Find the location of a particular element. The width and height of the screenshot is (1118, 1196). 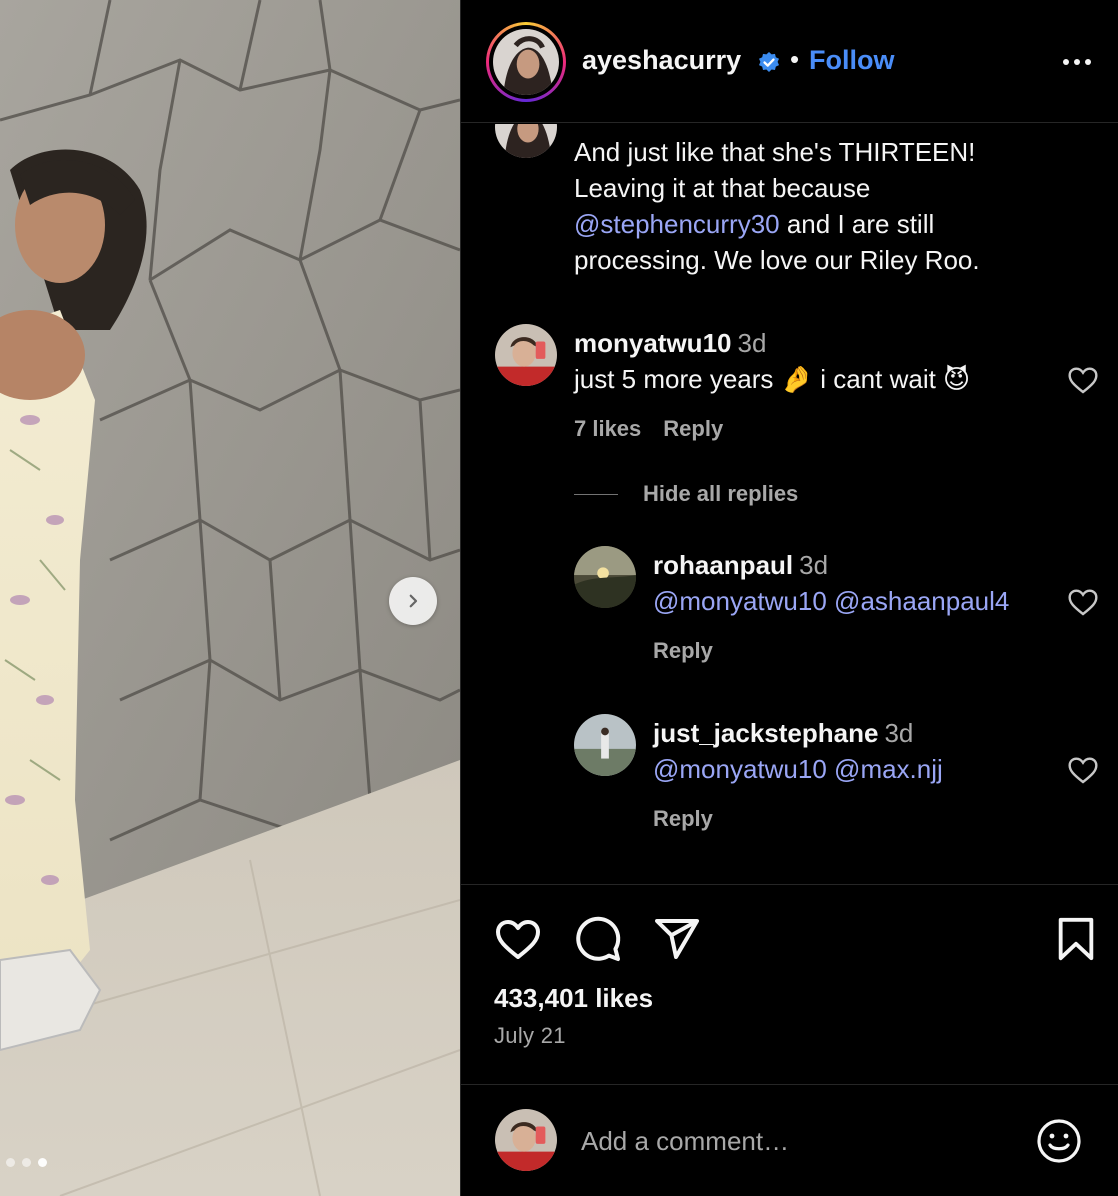

add-comment-bar is located at coordinates (789, 1140).